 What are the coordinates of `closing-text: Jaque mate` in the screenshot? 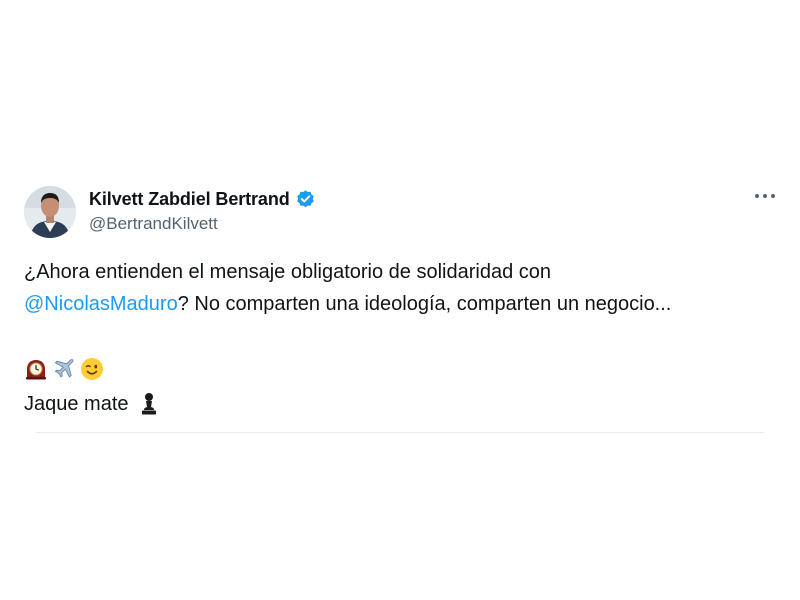 It's located at (76, 403).